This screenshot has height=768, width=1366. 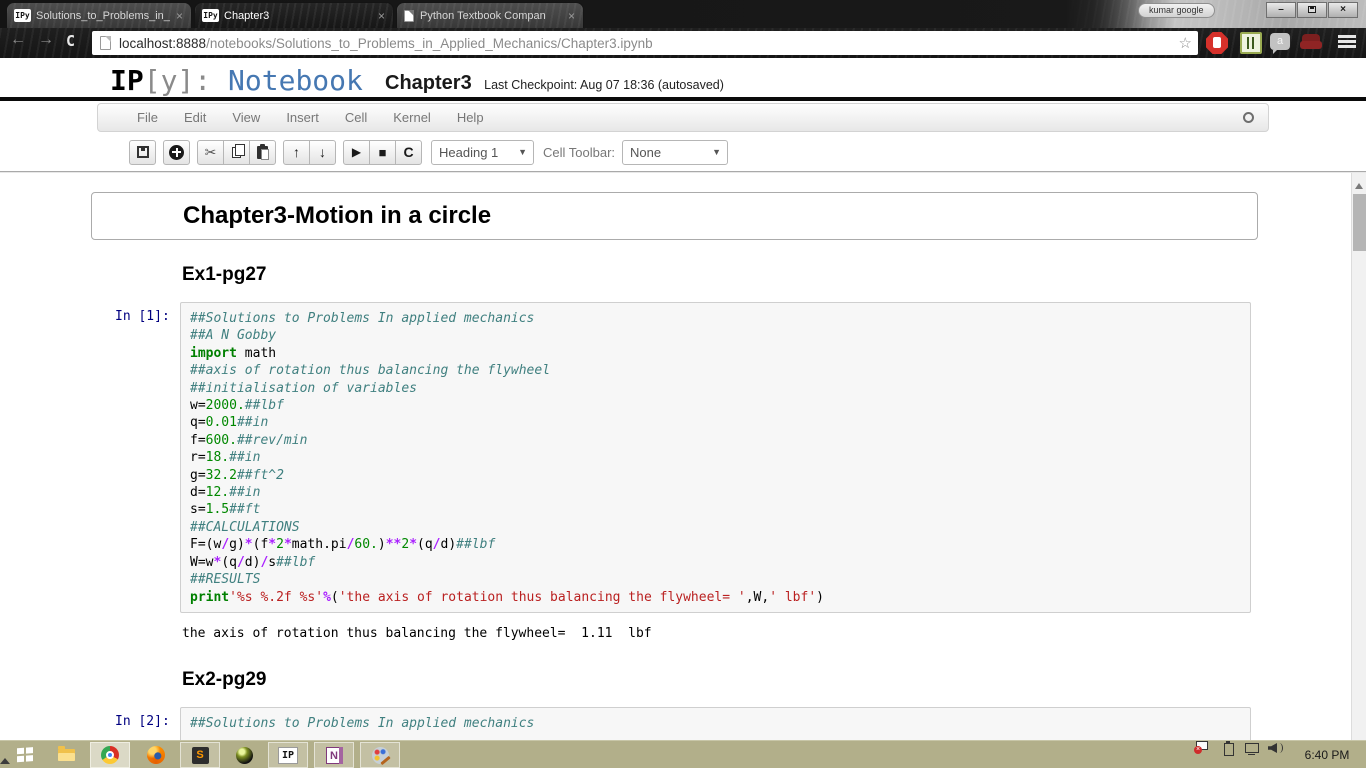 What do you see at coordinates (675, 152) in the screenshot?
I see `cell-toolbar-select: None ▼` at bounding box center [675, 152].